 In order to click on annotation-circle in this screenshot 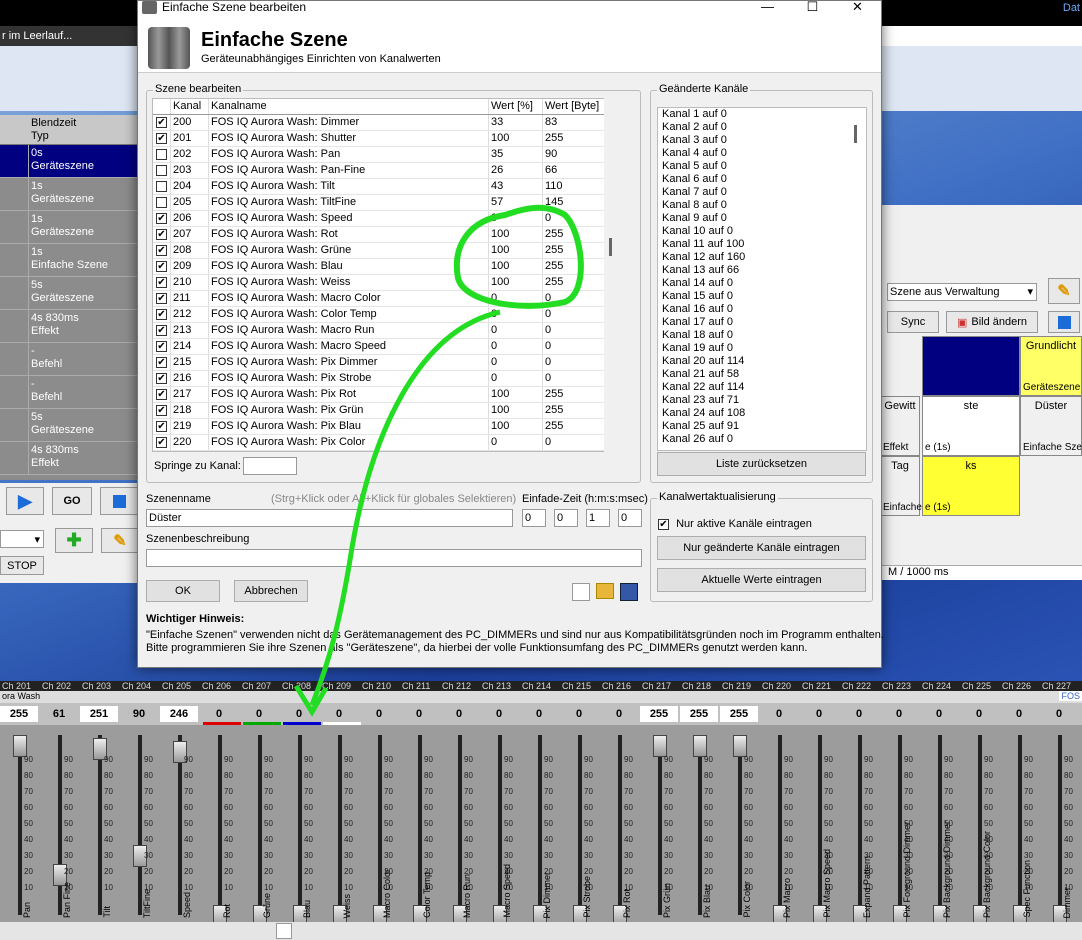, I will do `click(518, 256)`.